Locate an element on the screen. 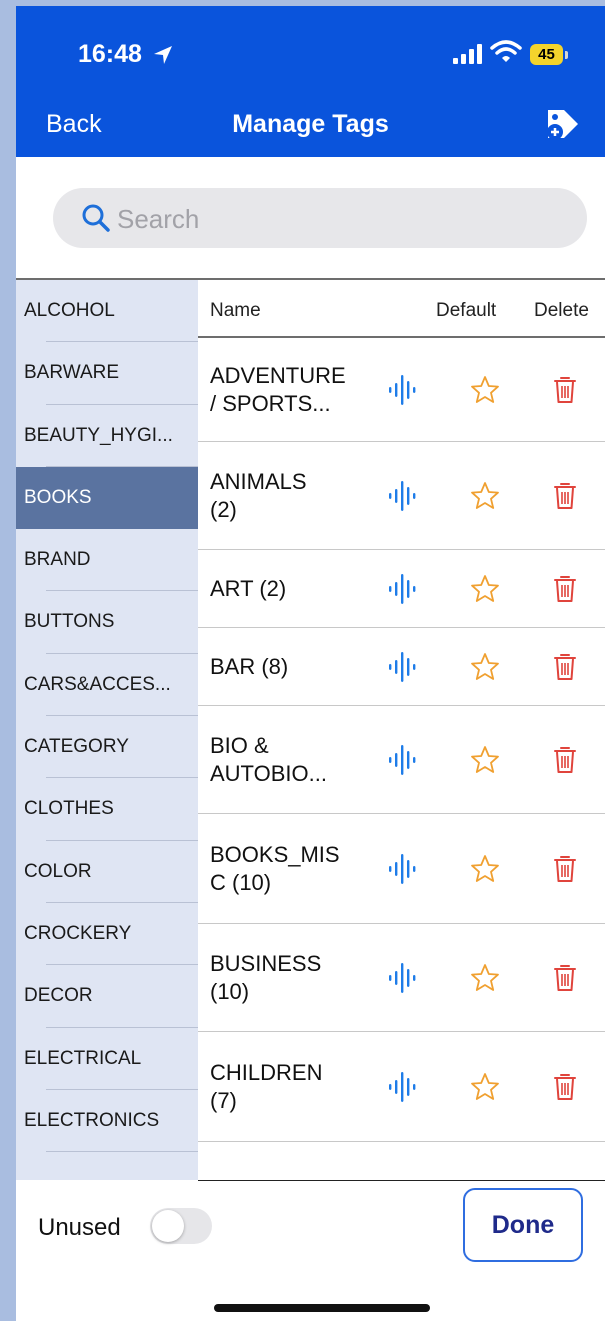 This screenshot has height=1321, width=605. column-header-default: Default is located at coordinates (466, 310).